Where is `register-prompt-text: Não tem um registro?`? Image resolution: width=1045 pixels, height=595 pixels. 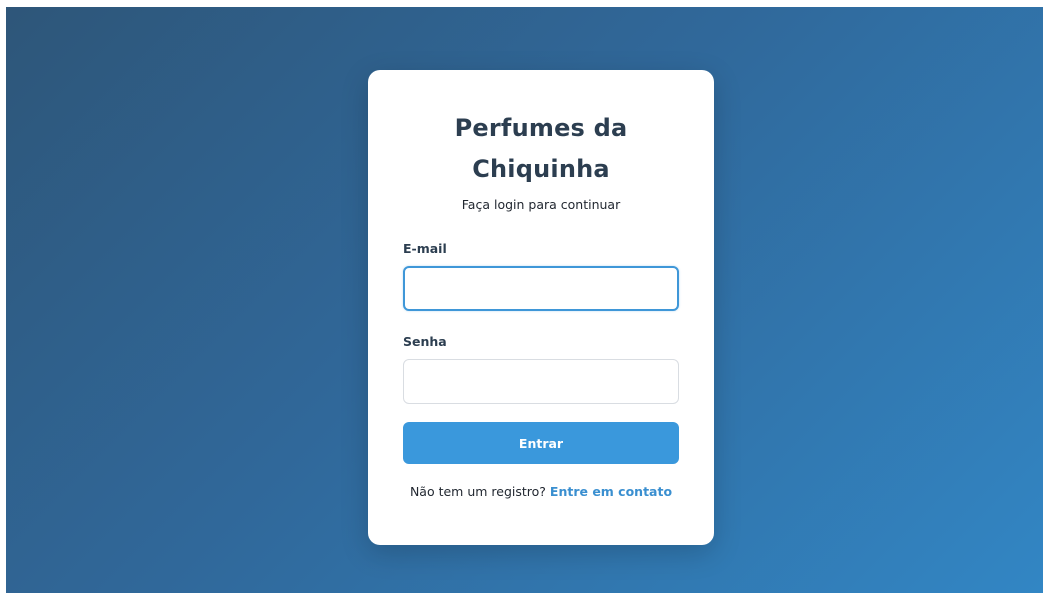 register-prompt-text: Não tem um registro? is located at coordinates (477, 491).